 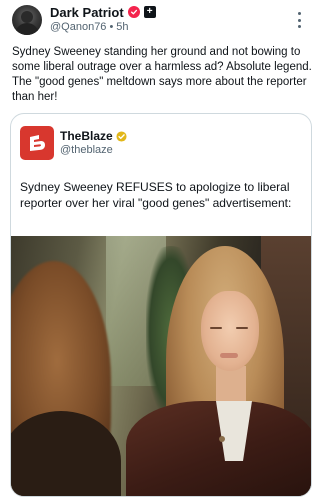 What do you see at coordinates (149, 12) in the screenshot?
I see `plus-icon: +` at bounding box center [149, 12].